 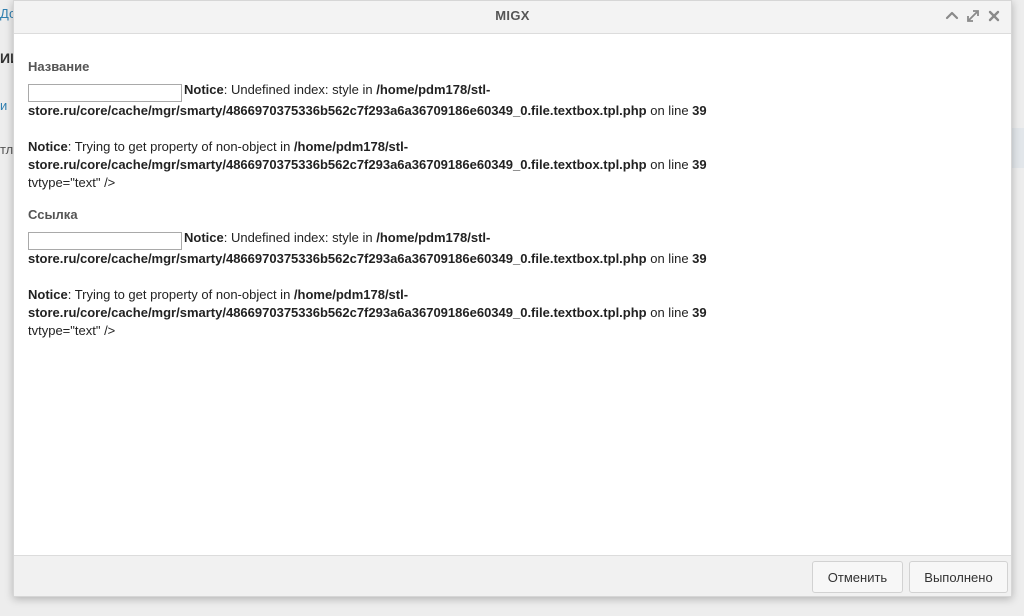 I want to click on name-input, so click(x=105, y=93).